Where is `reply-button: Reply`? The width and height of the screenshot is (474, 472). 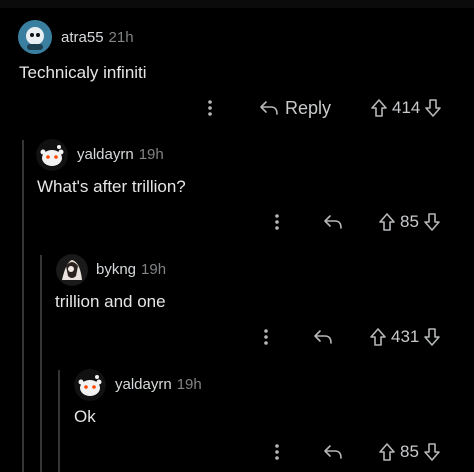
reply-button: Reply is located at coordinates (295, 108).